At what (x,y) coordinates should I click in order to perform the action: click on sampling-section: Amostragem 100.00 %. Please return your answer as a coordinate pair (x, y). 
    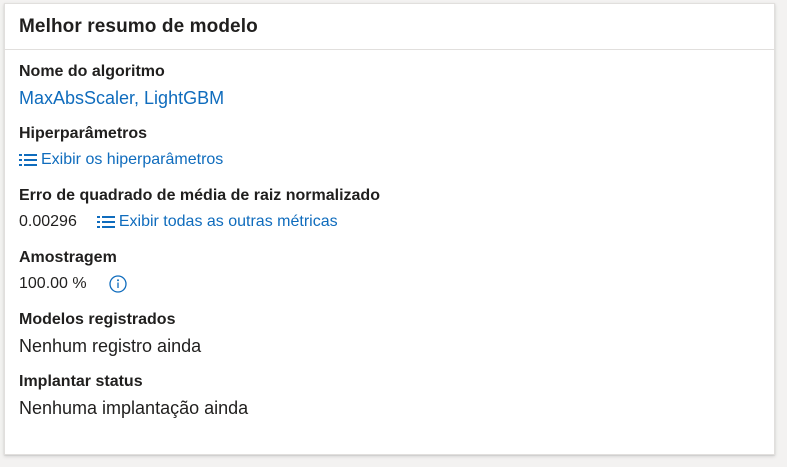
    Looking at the image, I should click on (396, 272).